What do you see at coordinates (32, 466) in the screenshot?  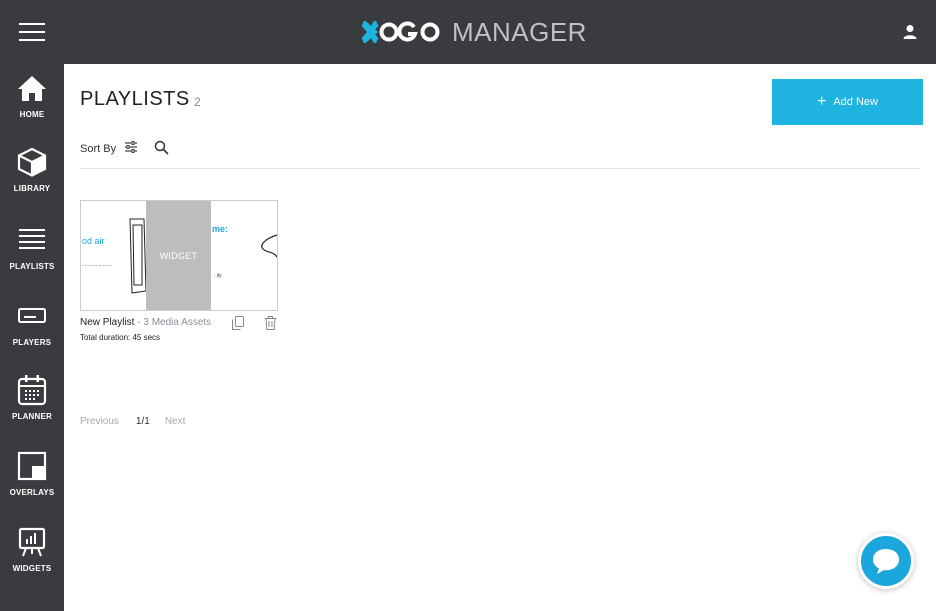 I see `overlay-icon` at bounding box center [32, 466].